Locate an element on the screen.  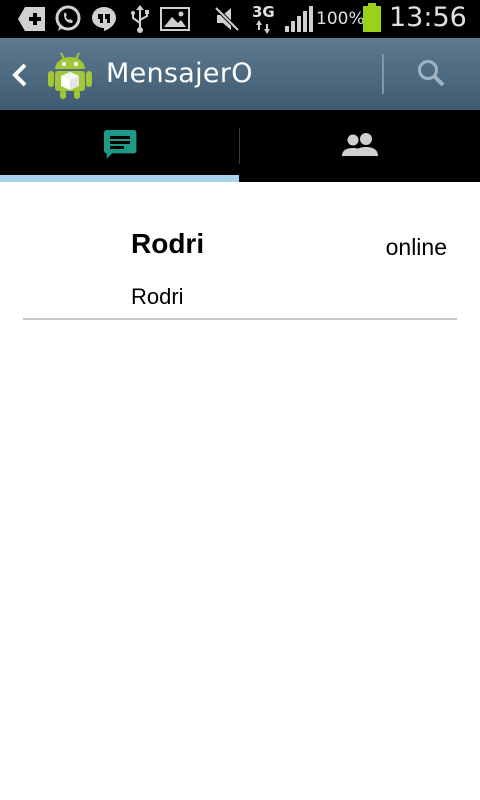
add-notification-icon is located at coordinates (32, 19).